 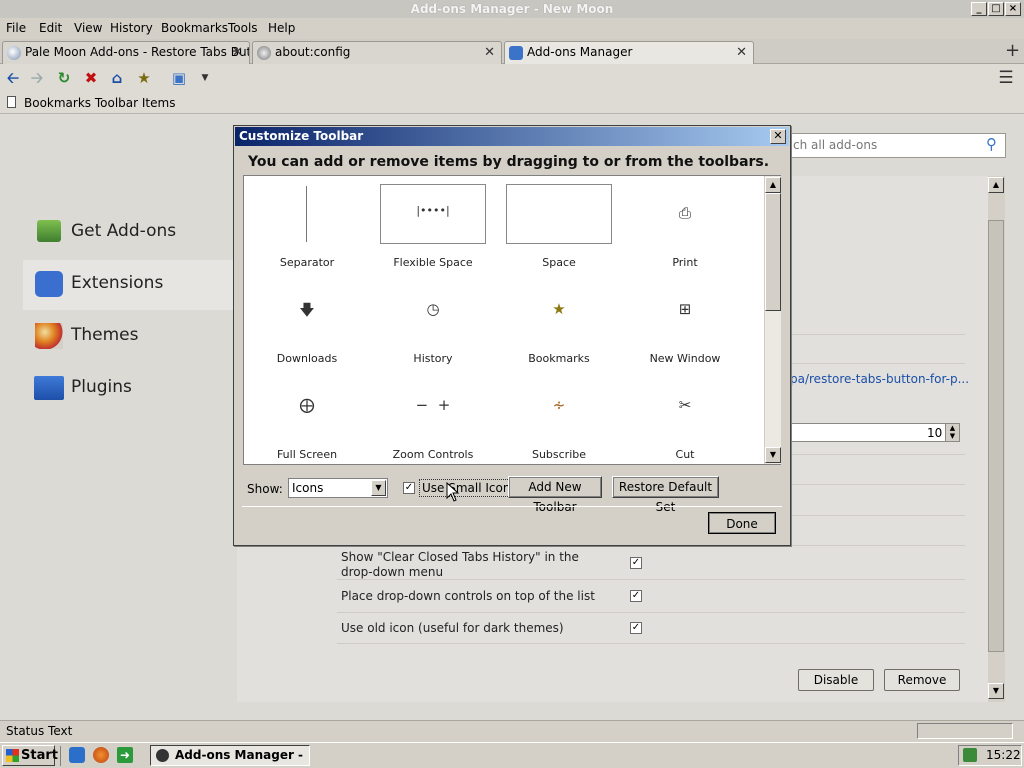 What do you see at coordinates (875, 432) in the screenshot?
I see `number-input: 10 ▲ ▼` at bounding box center [875, 432].